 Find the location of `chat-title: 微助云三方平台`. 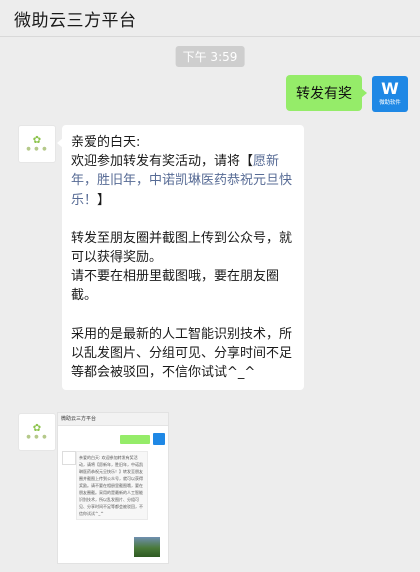

chat-title: 微助云三方平台 is located at coordinates (75, 21).